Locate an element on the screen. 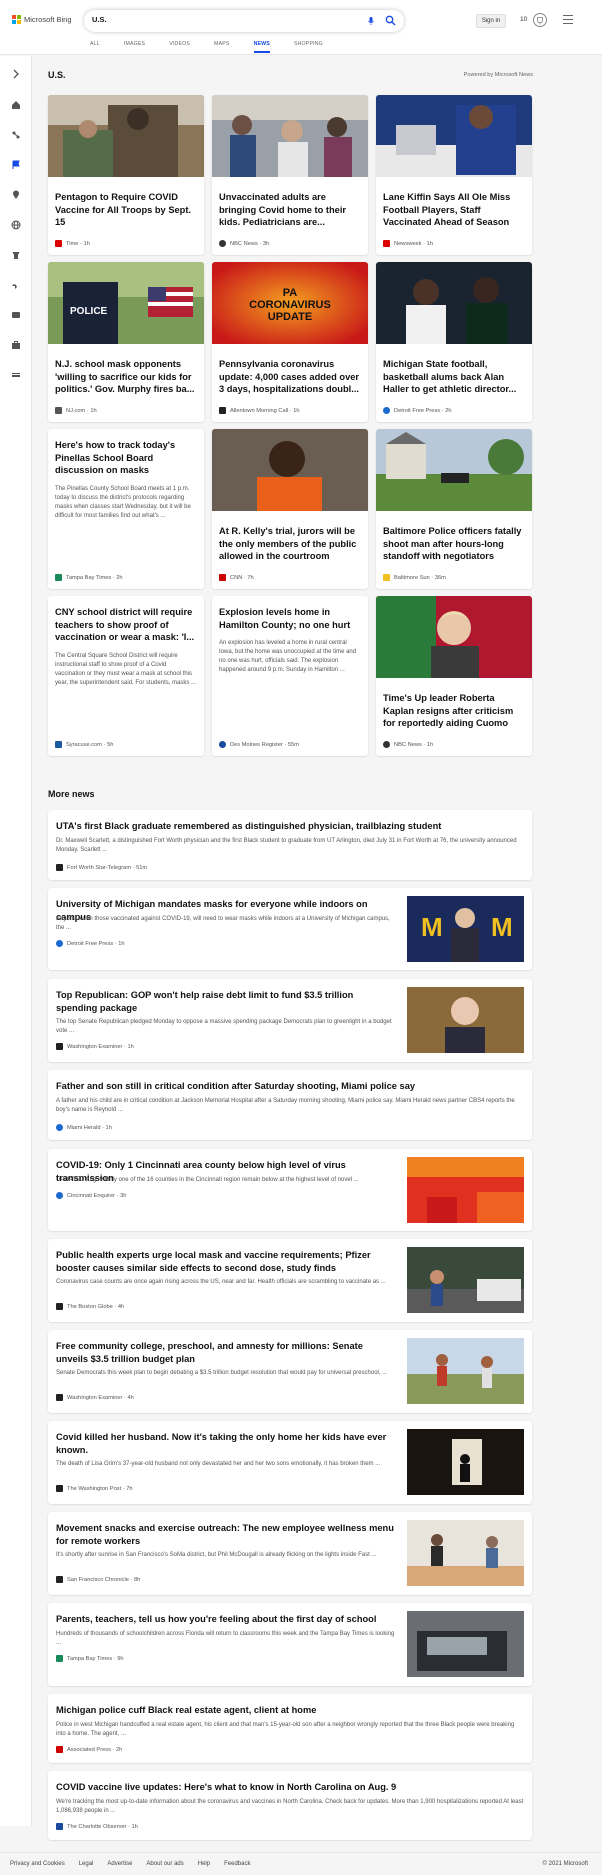 The height and width of the screenshot is (1875, 602). sign-in-button: Sign in is located at coordinates (491, 21).